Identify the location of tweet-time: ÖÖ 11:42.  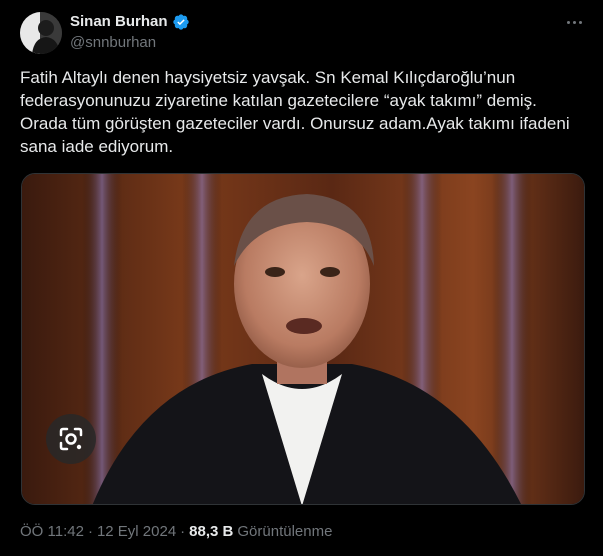
(52, 532).